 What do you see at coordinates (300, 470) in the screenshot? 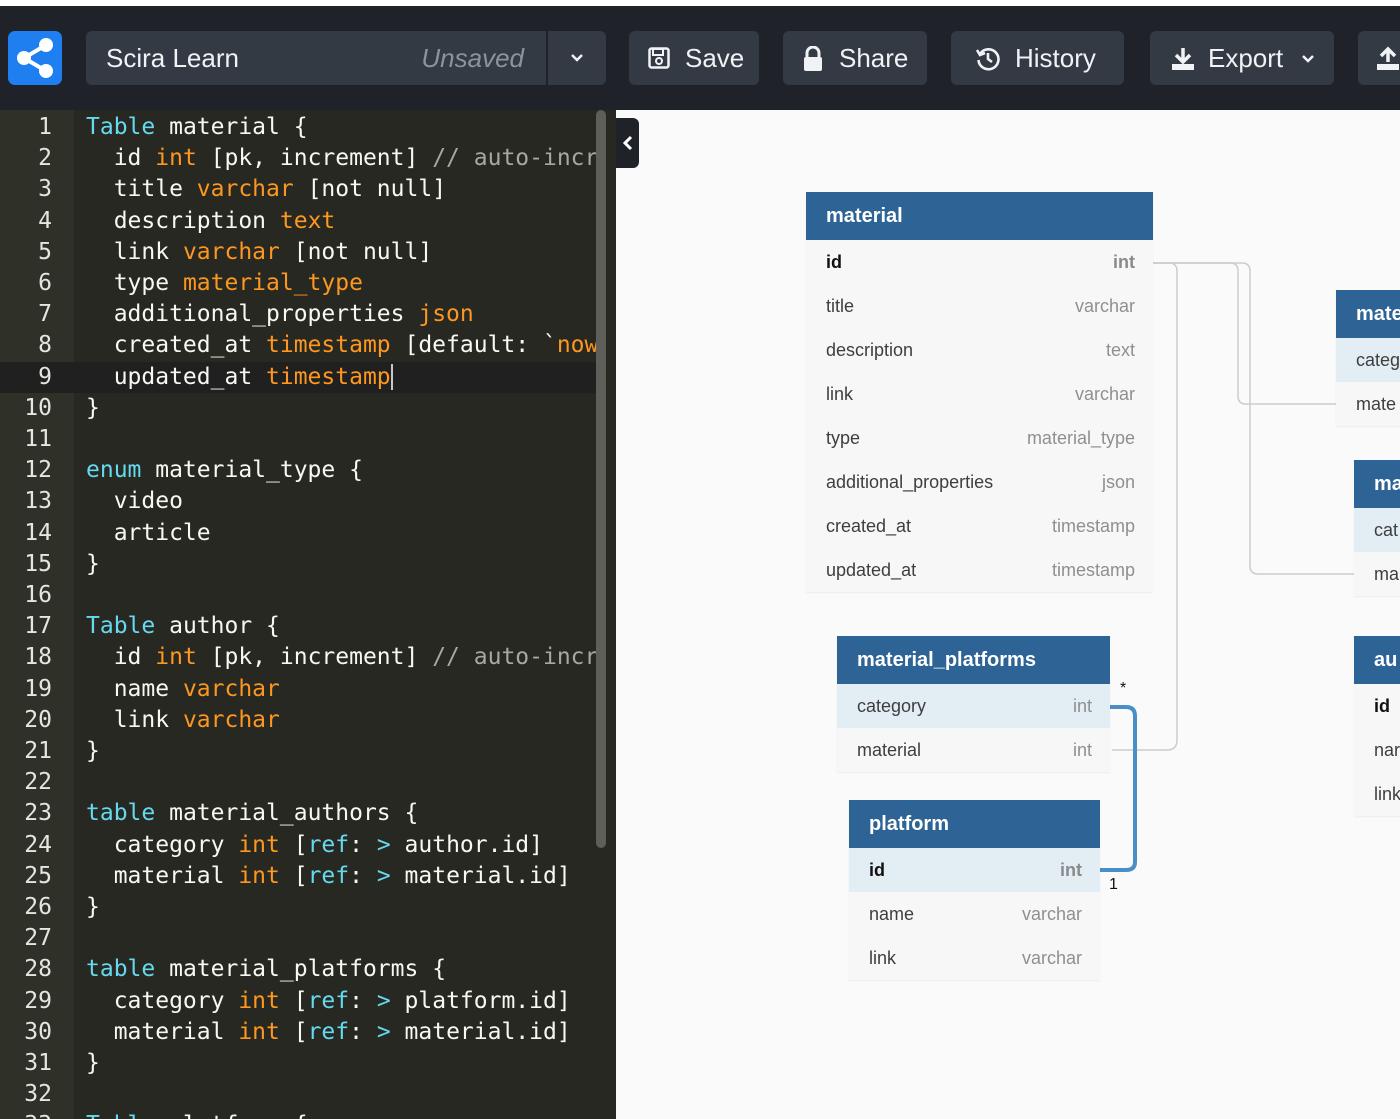
I see `code-line: 12enum material_type {` at bounding box center [300, 470].